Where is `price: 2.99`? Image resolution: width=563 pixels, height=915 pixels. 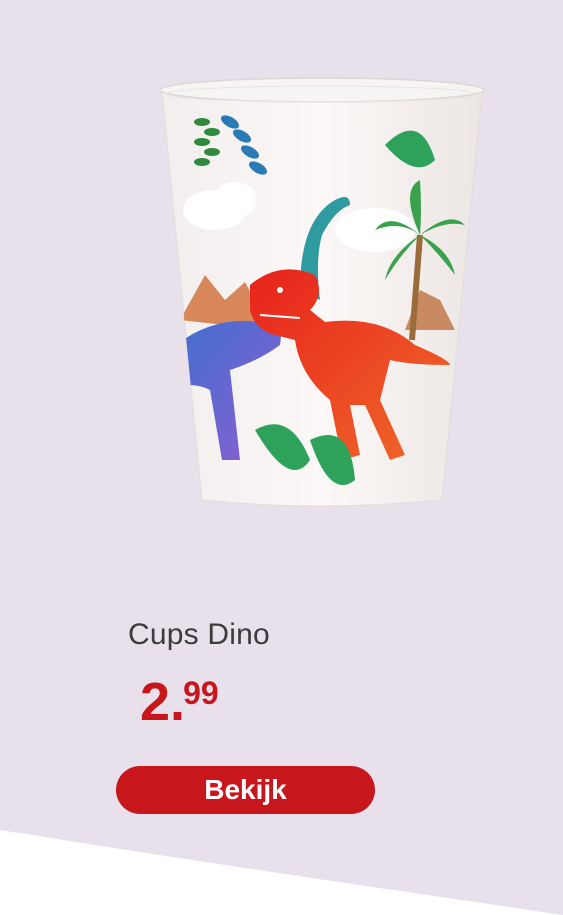
price: 2.99 is located at coordinates (179, 702).